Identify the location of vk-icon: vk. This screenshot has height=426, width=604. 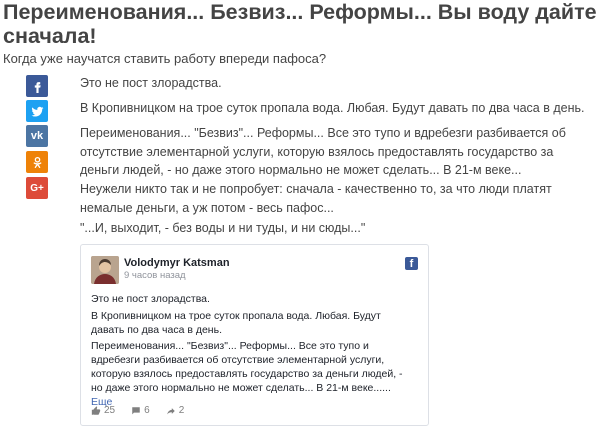
(37, 136).